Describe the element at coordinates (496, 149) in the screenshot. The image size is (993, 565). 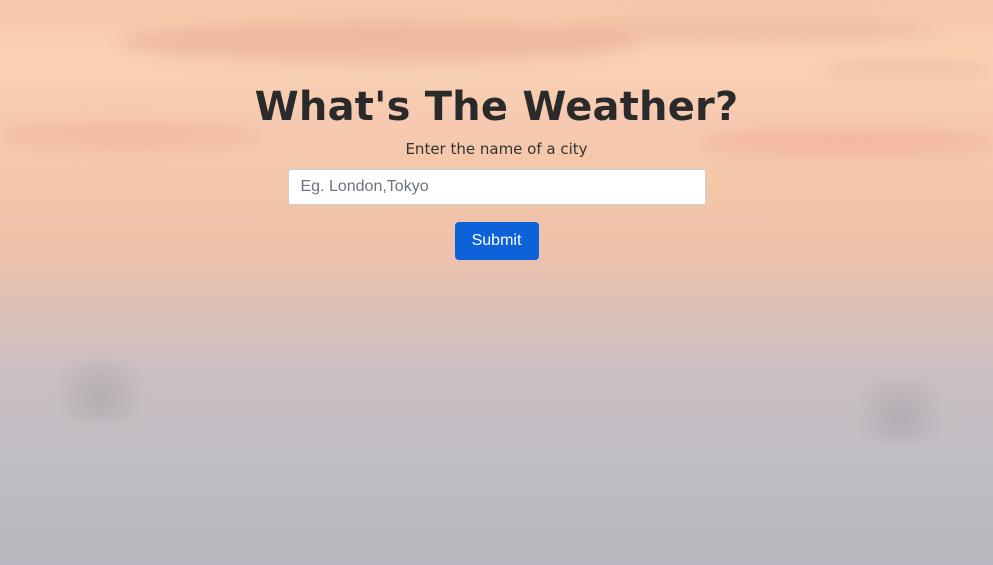
I see `page-subtitle: Enter the name of a city` at that location.